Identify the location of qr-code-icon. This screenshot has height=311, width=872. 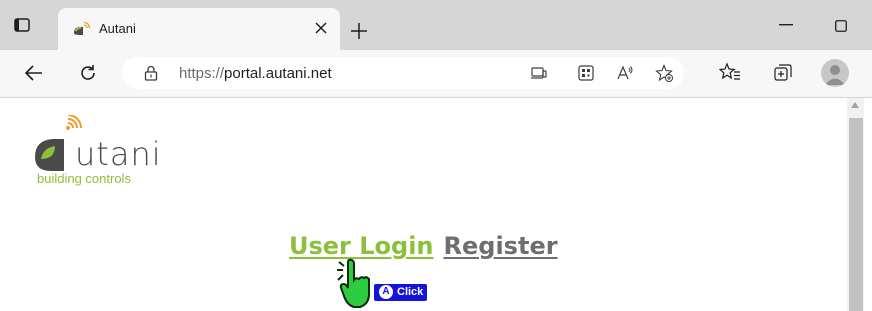
(586, 73).